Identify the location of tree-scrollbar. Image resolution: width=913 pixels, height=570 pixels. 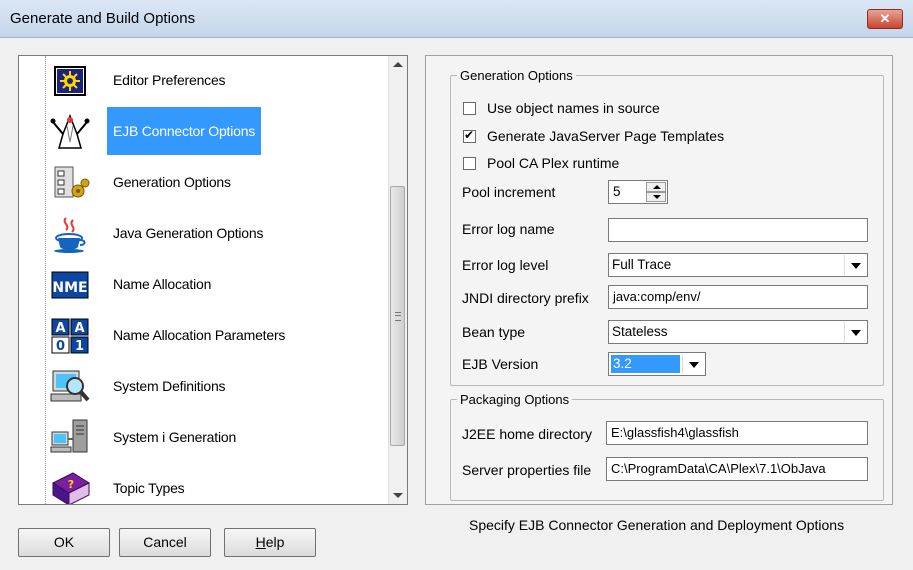
(397, 280).